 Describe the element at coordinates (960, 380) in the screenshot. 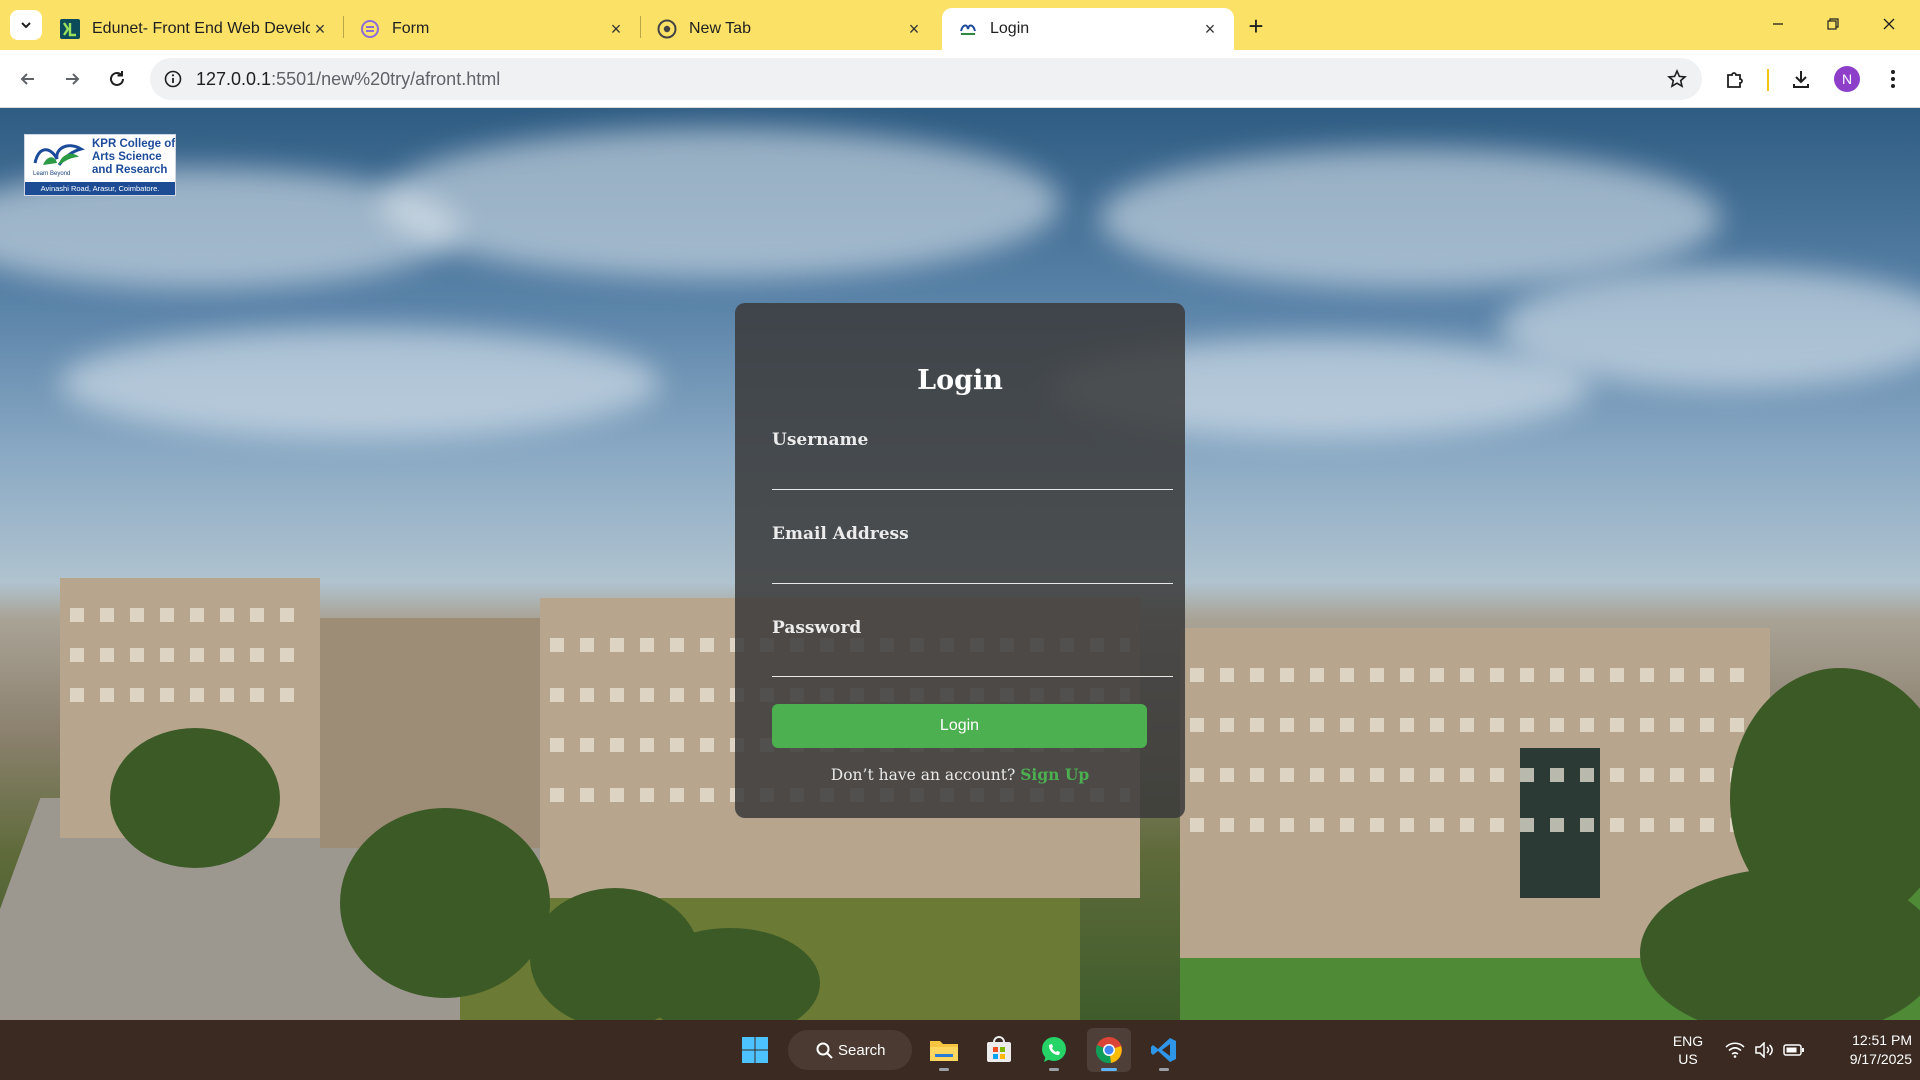

I see `login-title: Login` at that location.